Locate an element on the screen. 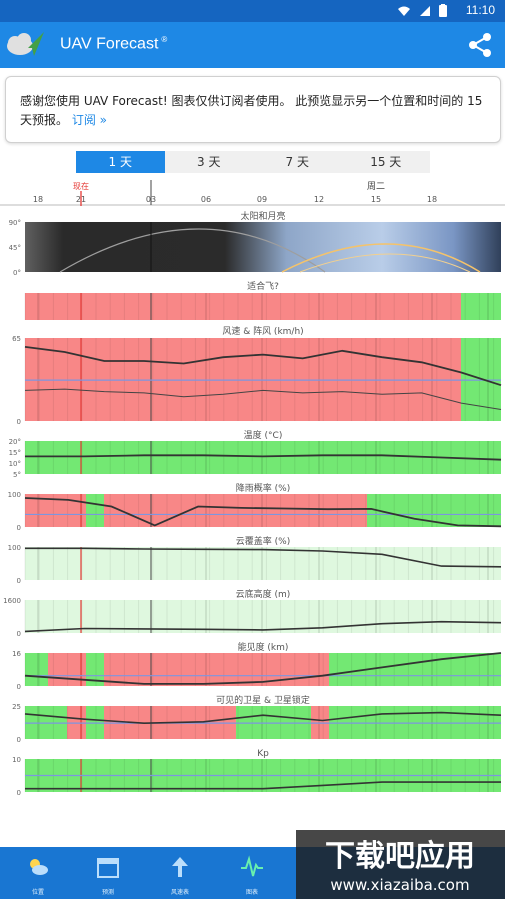  weather-icon is located at coordinates (39, 867).